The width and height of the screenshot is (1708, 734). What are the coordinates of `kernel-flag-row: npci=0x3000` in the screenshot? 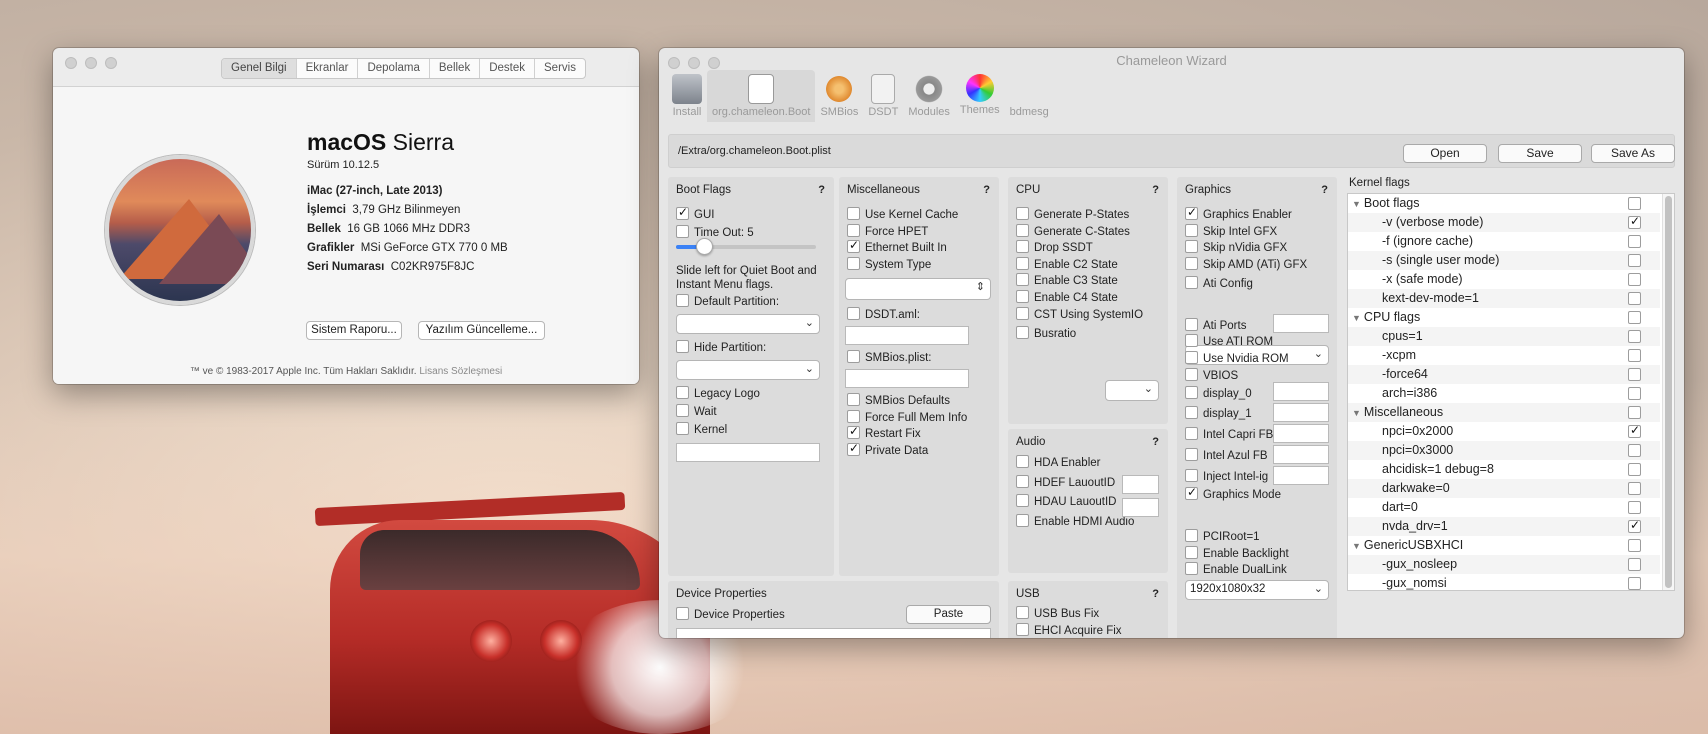 It's located at (1504, 450).